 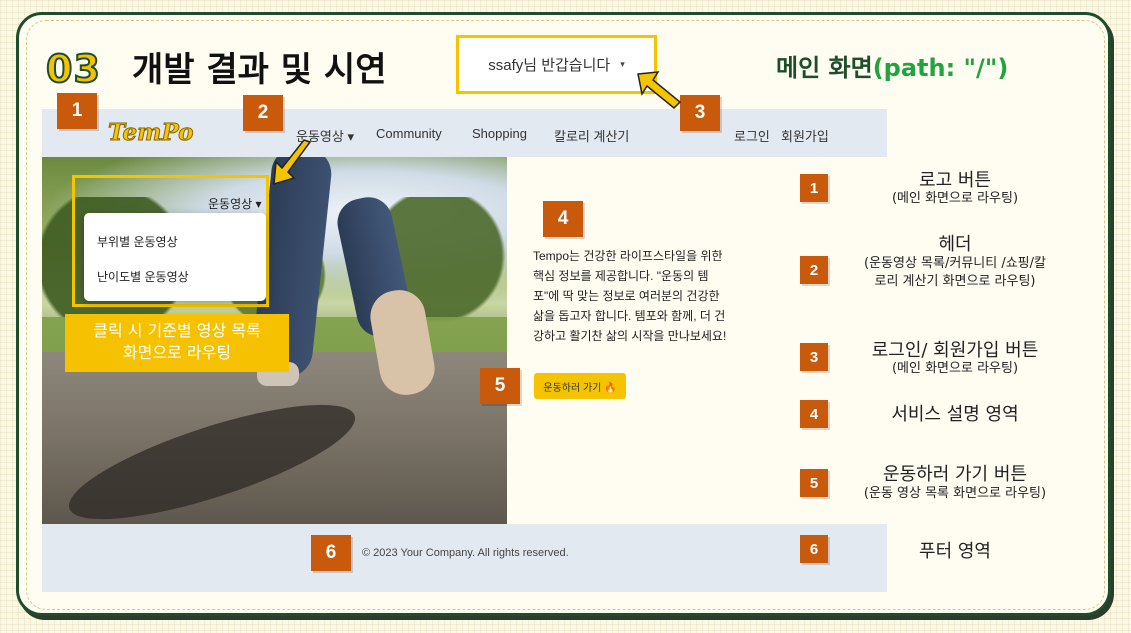 I want to click on arrow-to-user-menu-icon, so click(x=659, y=90).